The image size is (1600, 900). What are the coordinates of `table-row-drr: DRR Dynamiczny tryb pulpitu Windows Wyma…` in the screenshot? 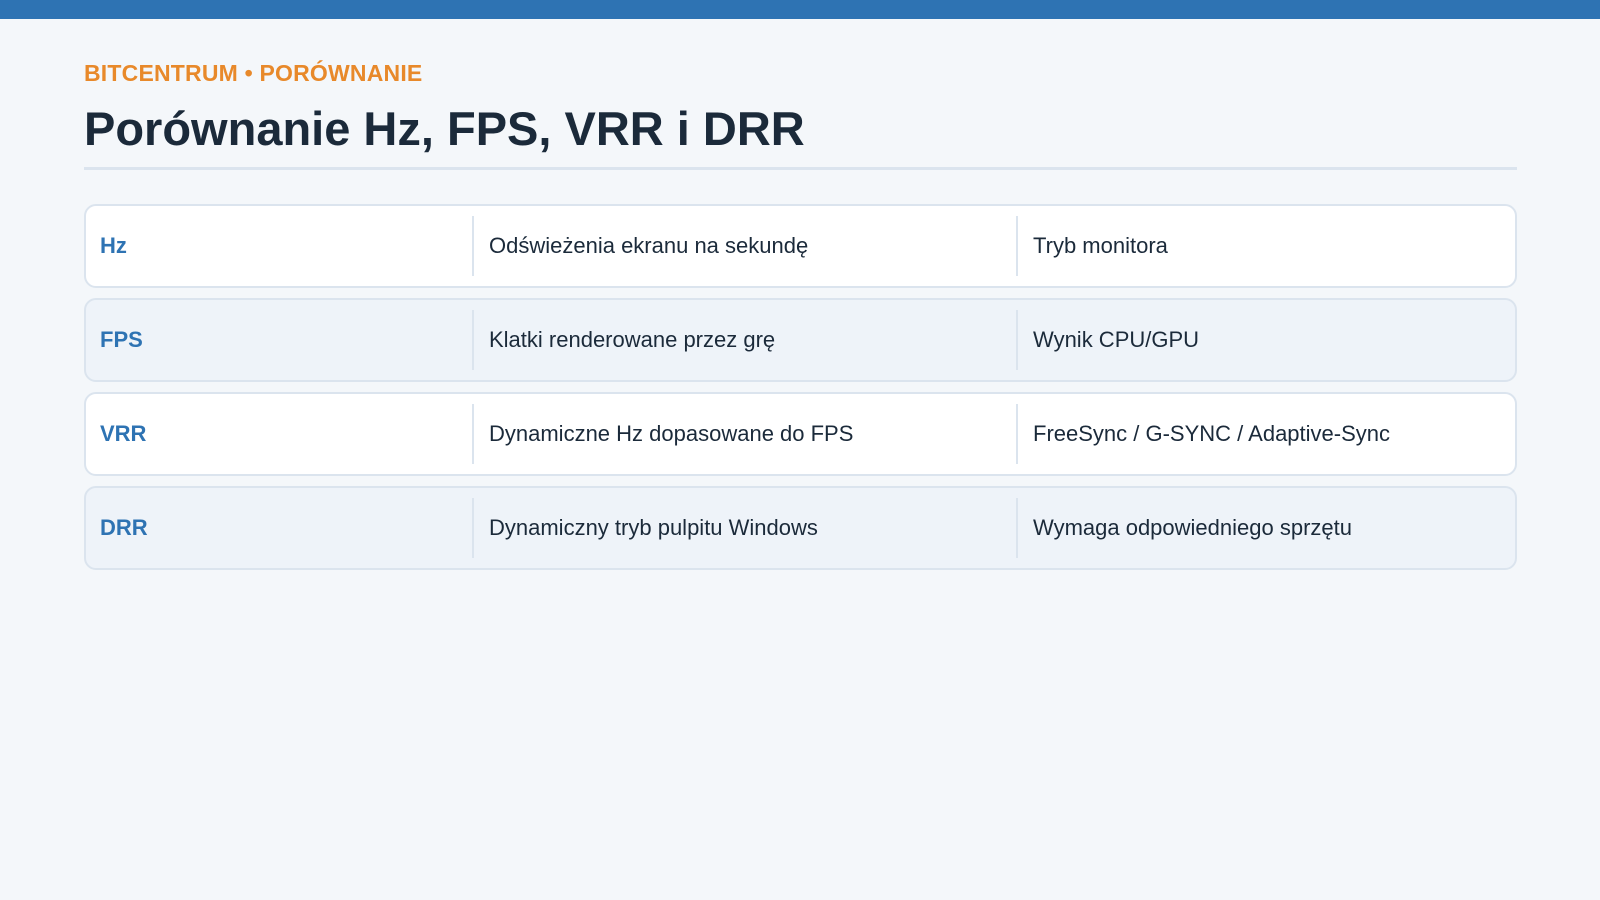 It's located at (800, 528).